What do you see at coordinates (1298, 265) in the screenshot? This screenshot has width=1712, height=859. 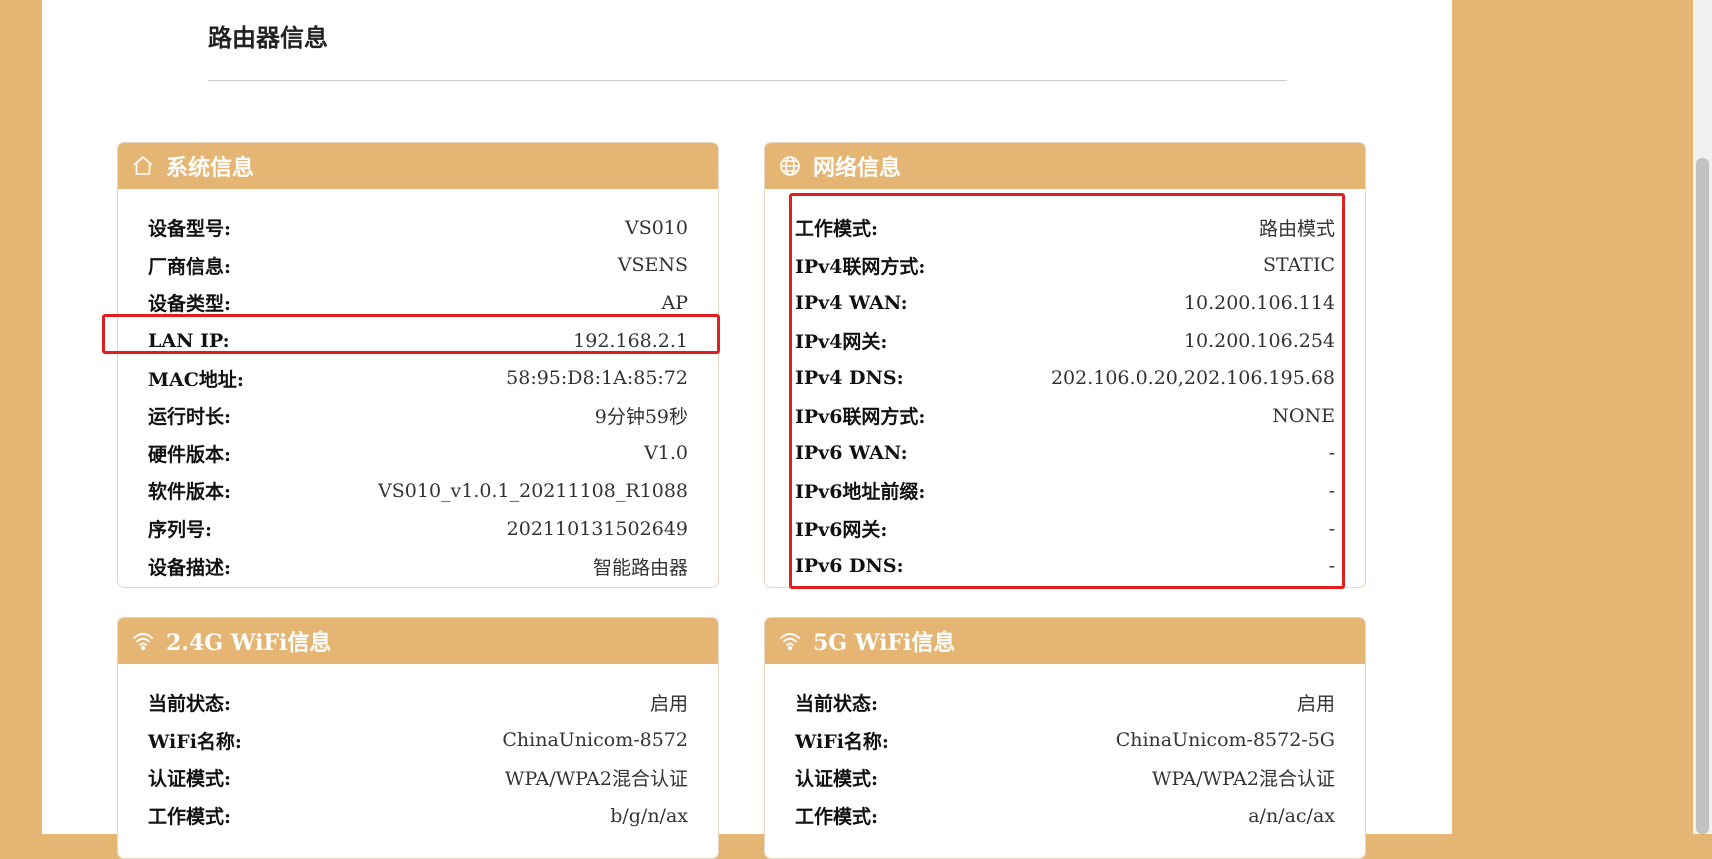 I see `info-row-value: STATIC` at bounding box center [1298, 265].